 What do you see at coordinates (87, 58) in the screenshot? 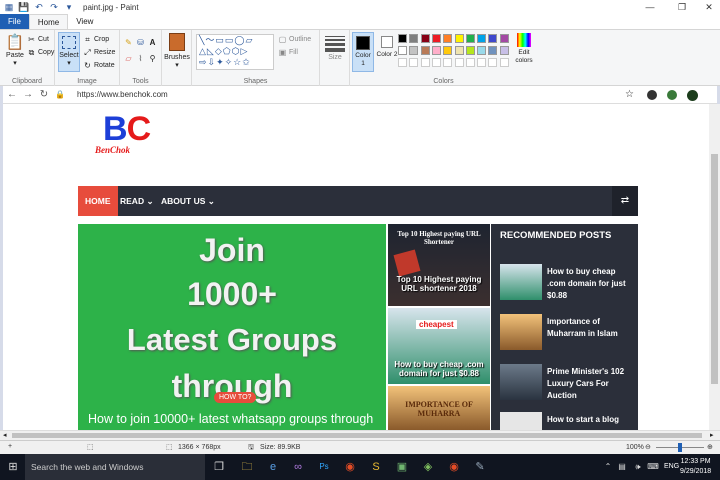
I see `image-group: Select ▾ ⌗ Crop ⤢ Resize ↻ Rotate Image` at bounding box center [87, 58].